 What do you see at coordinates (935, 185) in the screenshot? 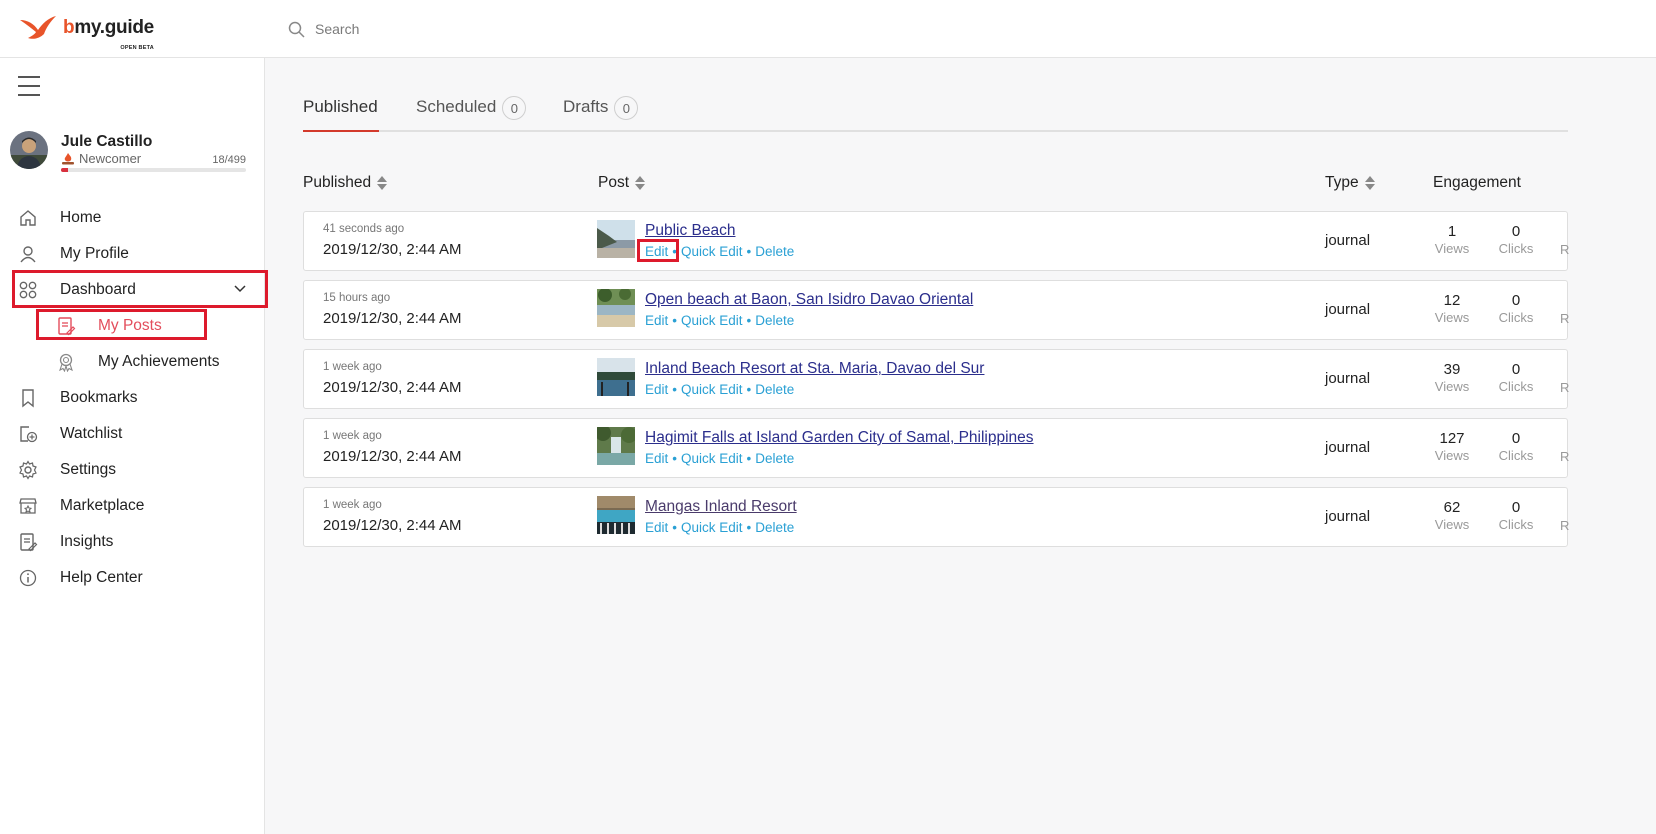
I see `table-header: Published Post Type Engagement` at bounding box center [935, 185].